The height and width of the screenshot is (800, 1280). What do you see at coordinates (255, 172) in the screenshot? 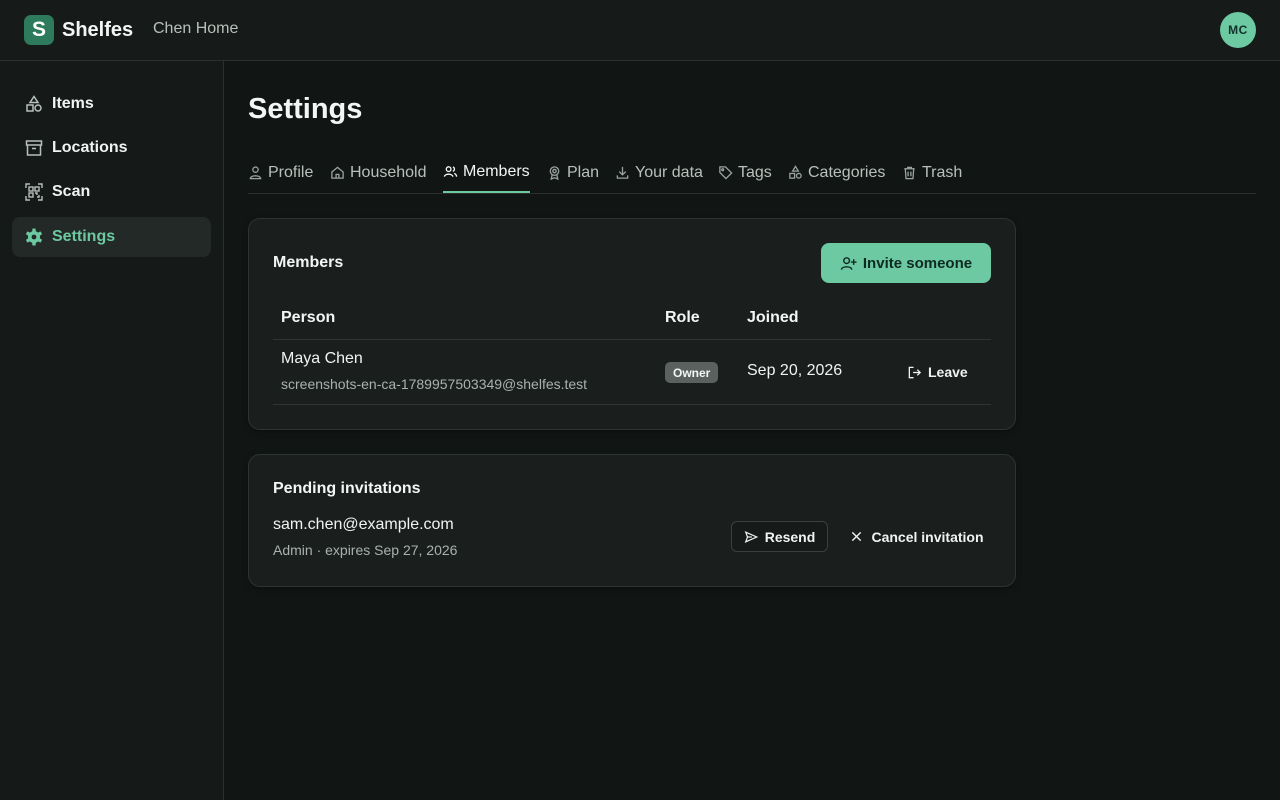
I see `user-icon` at bounding box center [255, 172].